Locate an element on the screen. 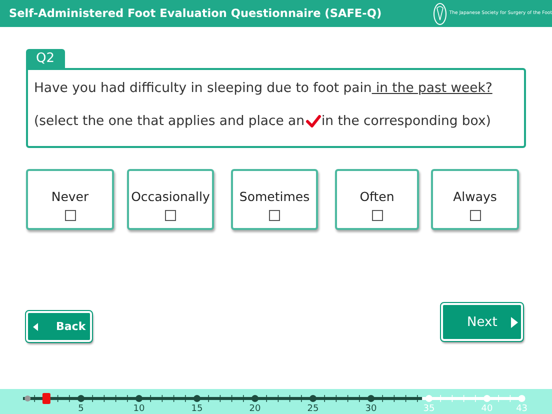  progress-tick-label: 25 is located at coordinates (313, 409).